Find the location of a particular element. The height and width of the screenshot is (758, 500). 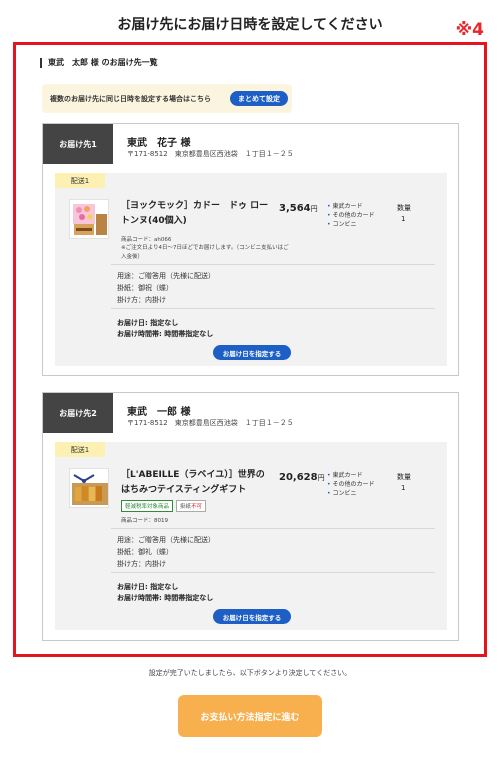

destination-label: お届け先1 is located at coordinates (78, 144).